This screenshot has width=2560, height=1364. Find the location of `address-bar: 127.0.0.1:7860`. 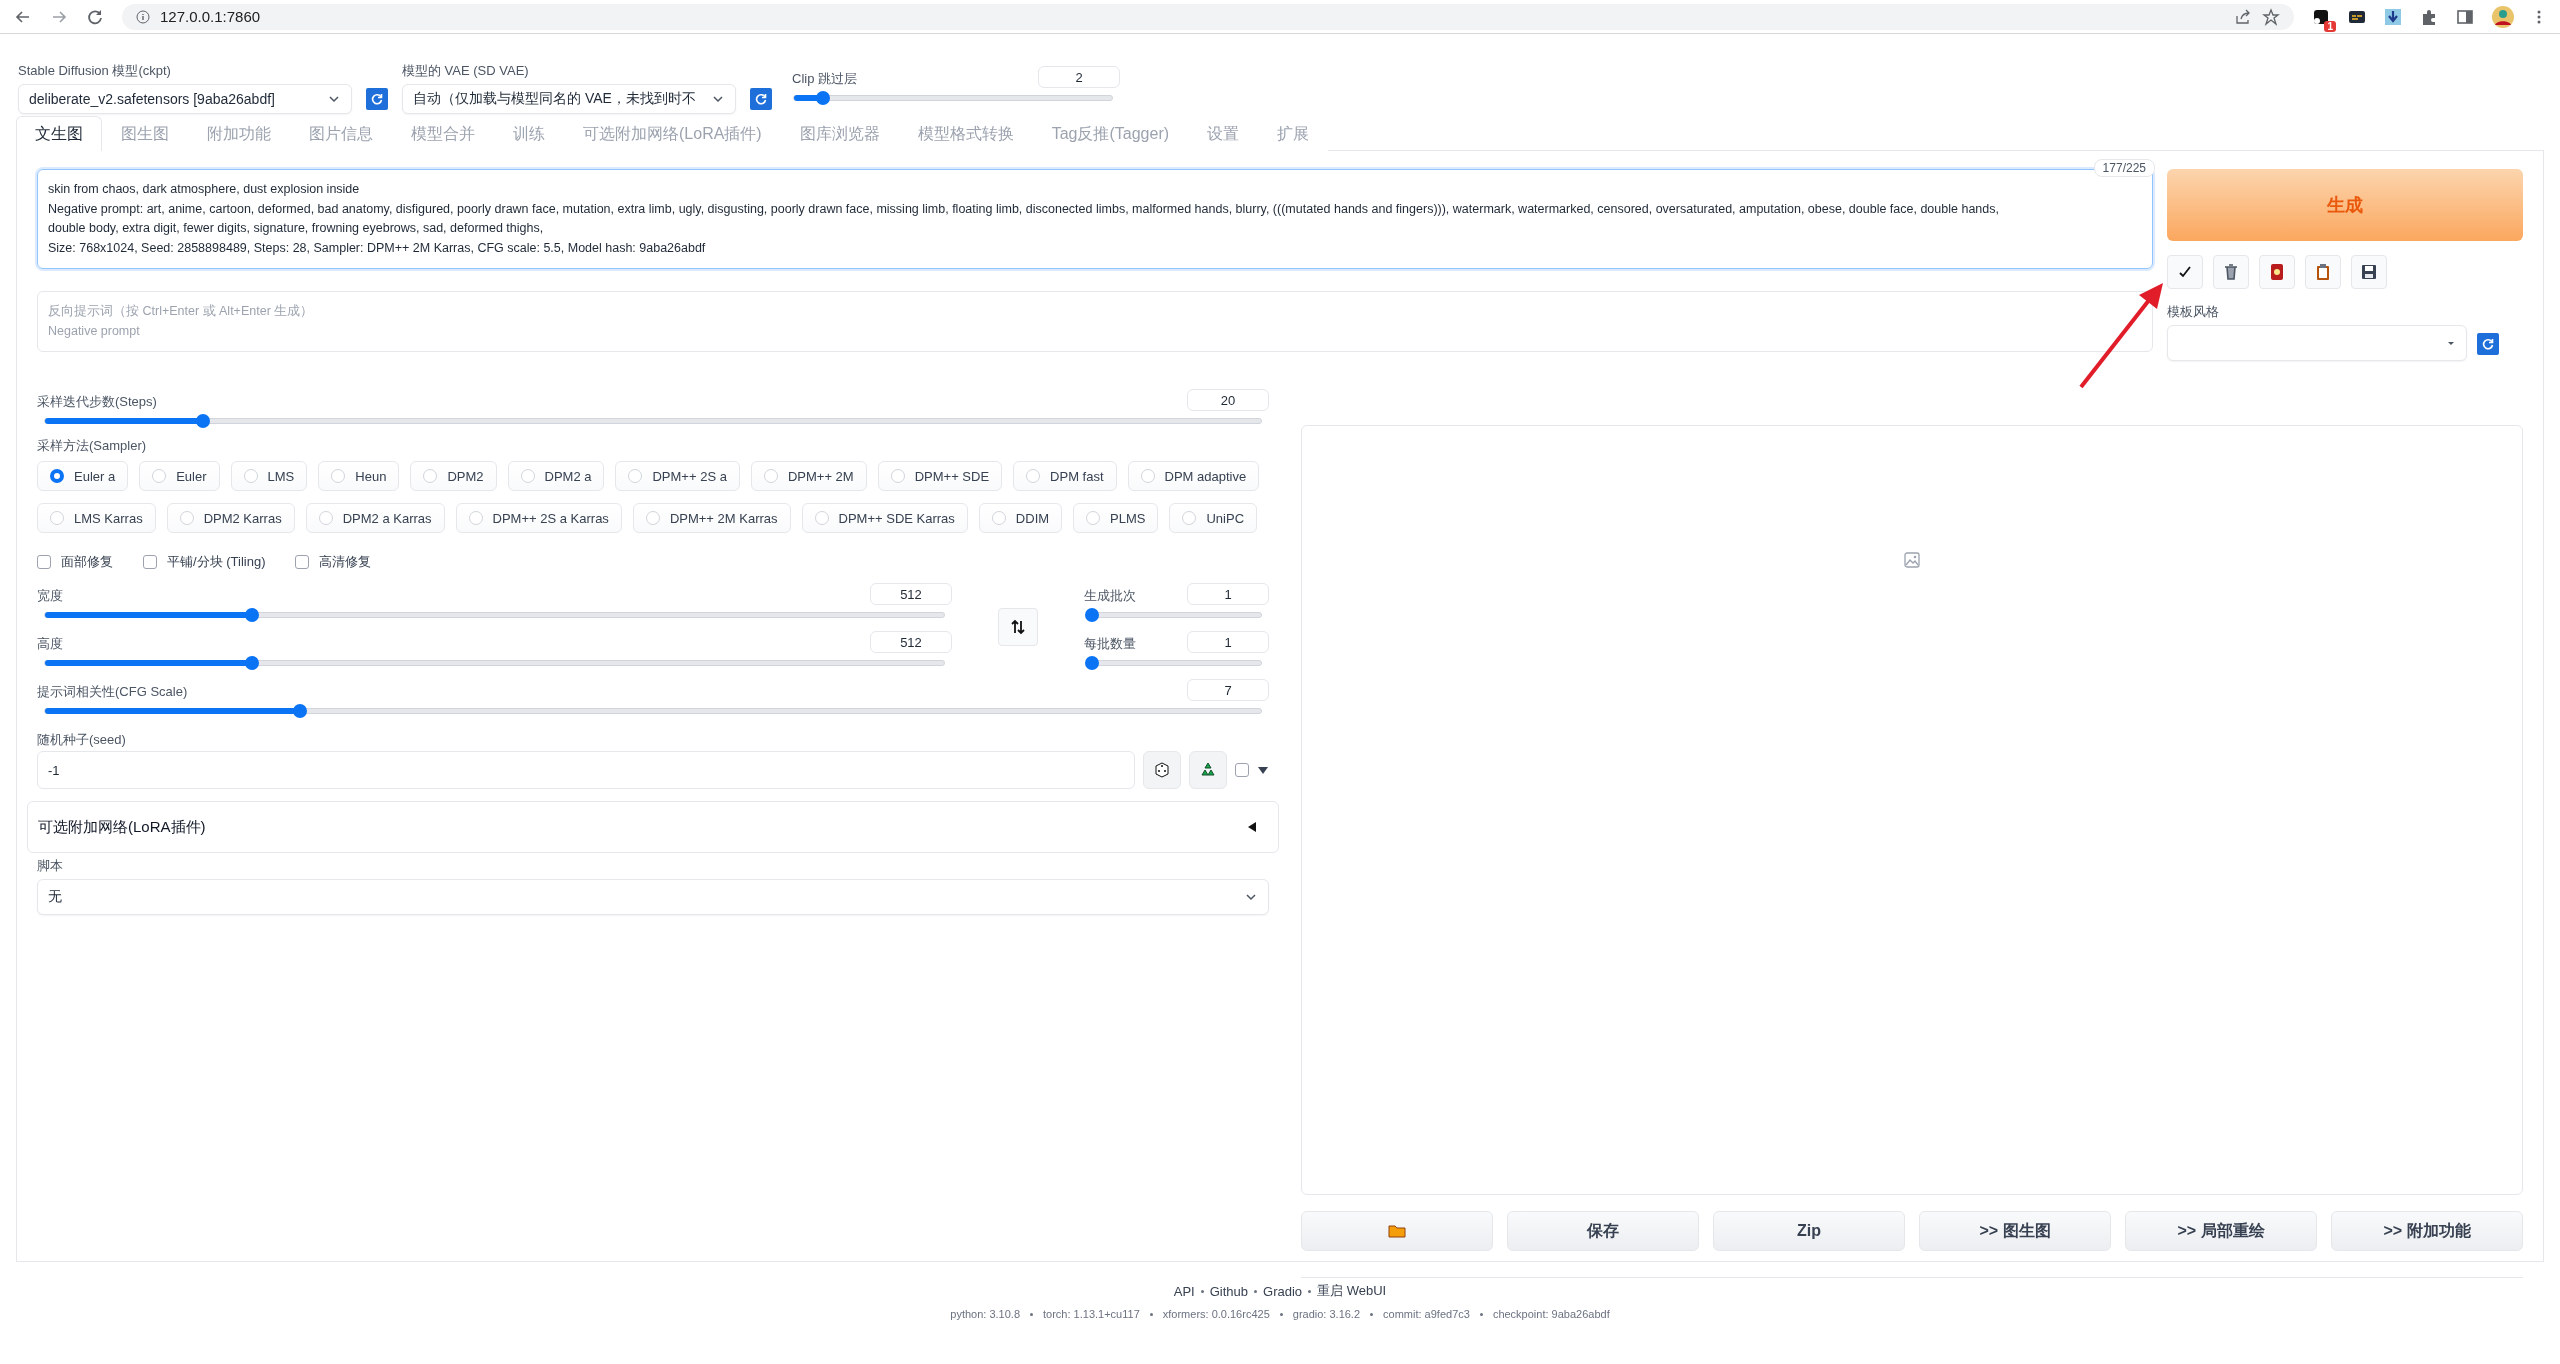

address-bar: 127.0.0.1:7860 is located at coordinates (1208, 16).